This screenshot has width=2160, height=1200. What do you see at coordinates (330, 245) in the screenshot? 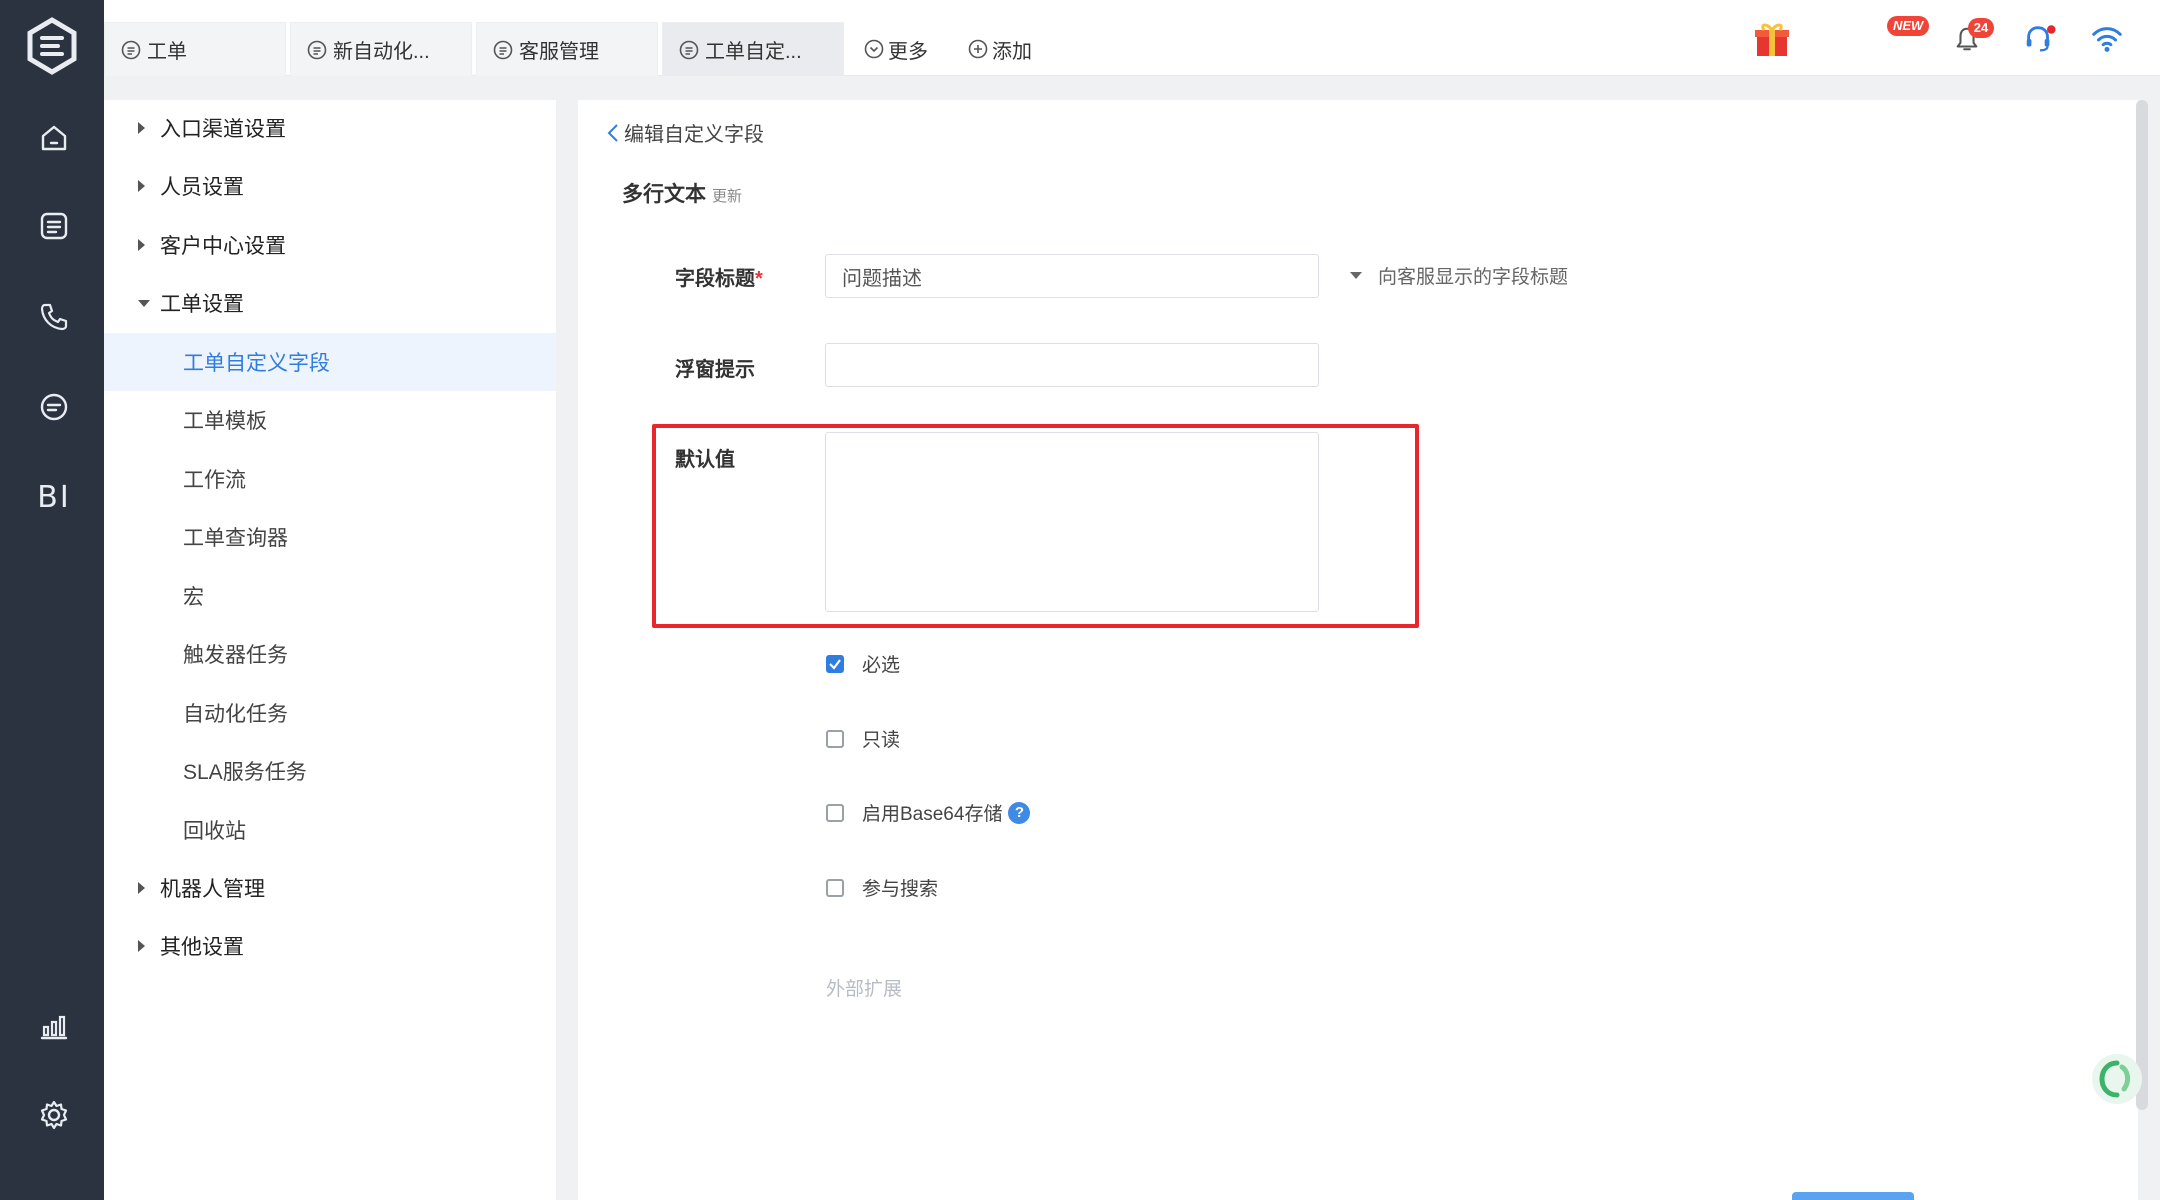
I see `sidebar-group-customer-center: 客户中心设置` at bounding box center [330, 245].